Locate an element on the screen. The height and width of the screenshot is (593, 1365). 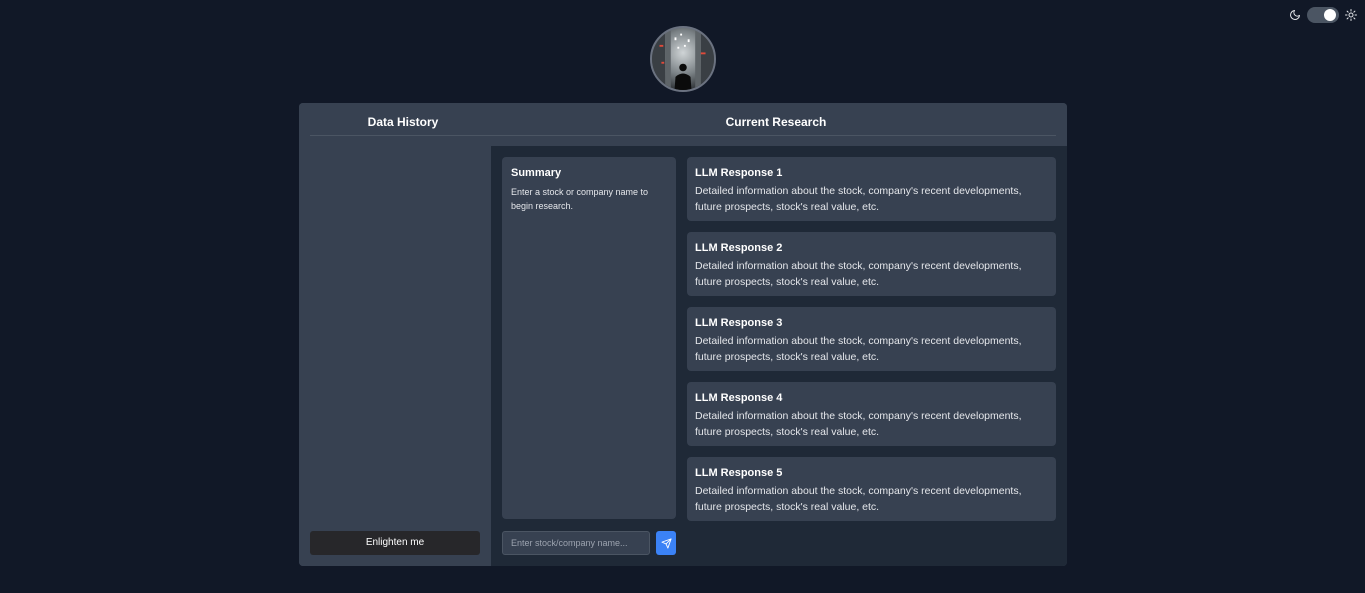
avatar-image is located at coordinates (683, 59).